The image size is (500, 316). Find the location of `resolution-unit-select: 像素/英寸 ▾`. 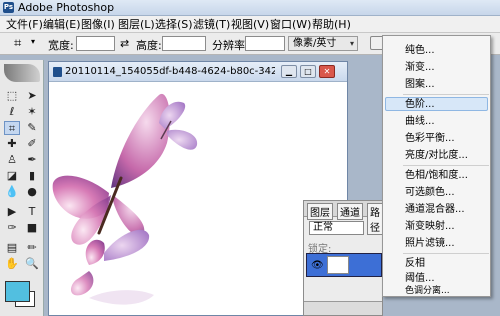

resolution-unit-select: 像素/英寸 ▾ is located at coordinates (323, 43).